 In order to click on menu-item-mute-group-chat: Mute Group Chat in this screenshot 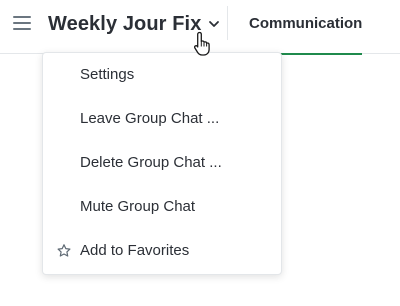, I will do `click(162, 207)`.